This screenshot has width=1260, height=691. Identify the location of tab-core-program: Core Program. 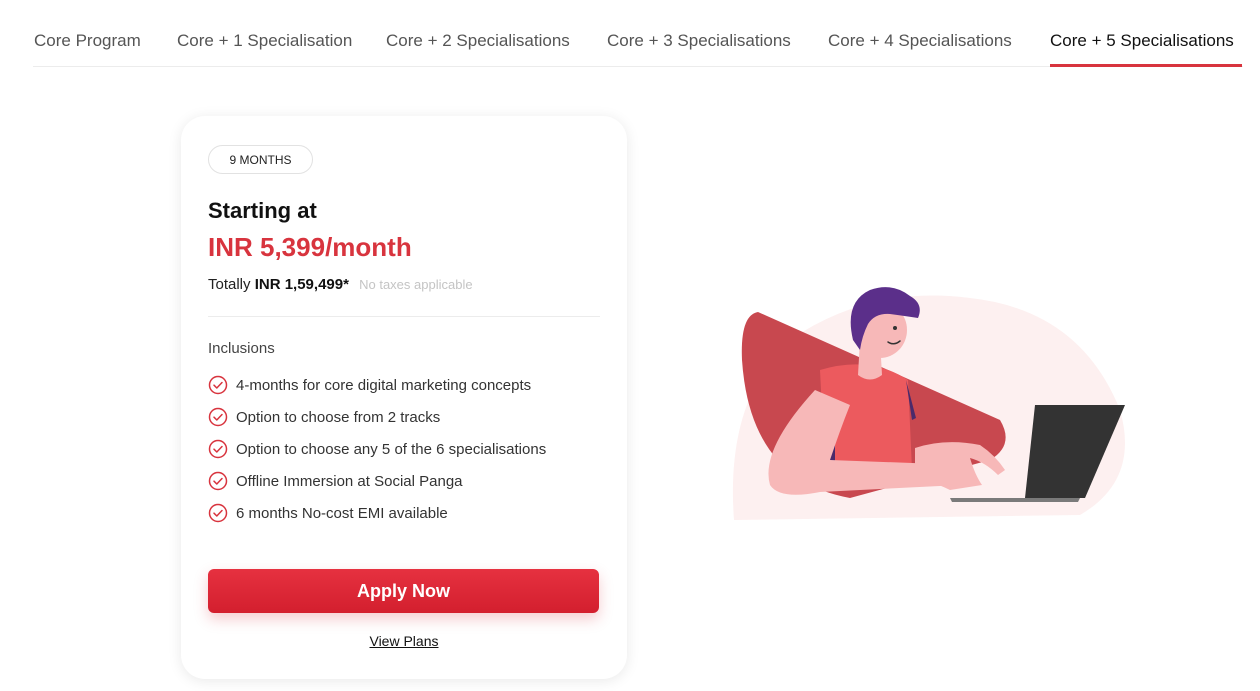
(87, 41).